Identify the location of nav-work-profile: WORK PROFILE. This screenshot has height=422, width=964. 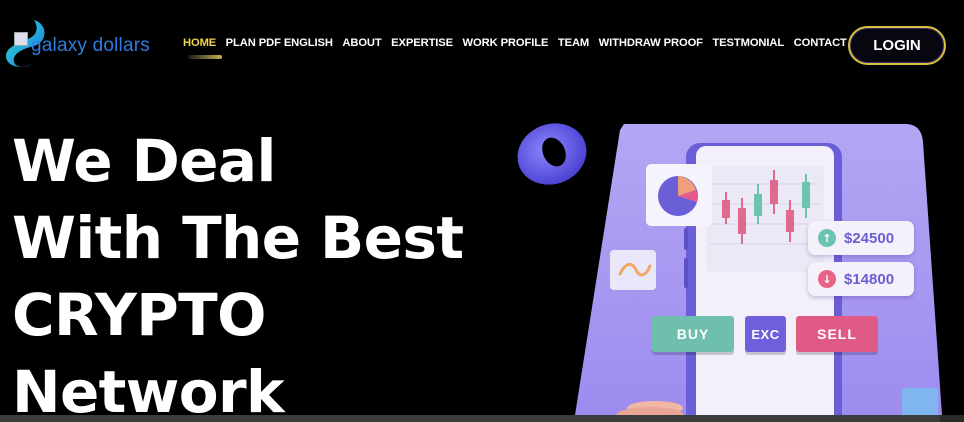
(506, 43).